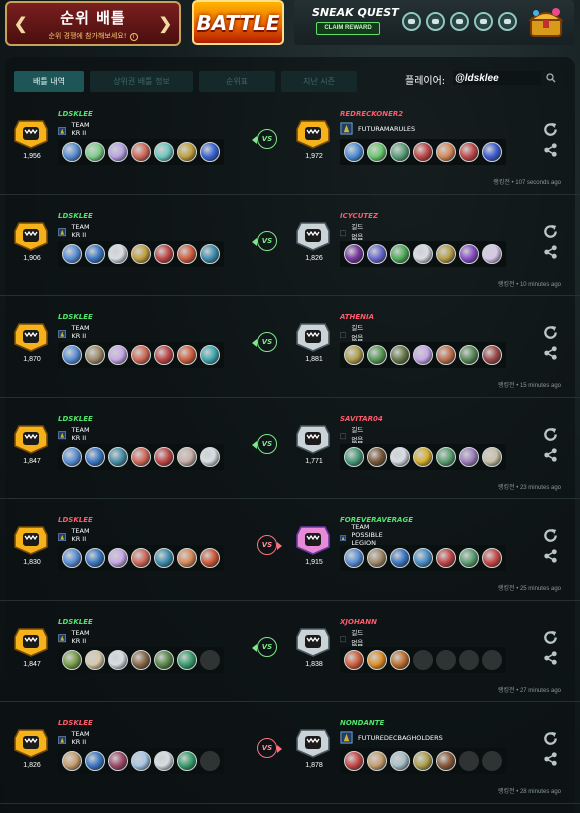  What do you see at coordinates (361, 419) in the screenshot?
I see `player-name-link: SAVITAR04` at bounding box center [361, 419].